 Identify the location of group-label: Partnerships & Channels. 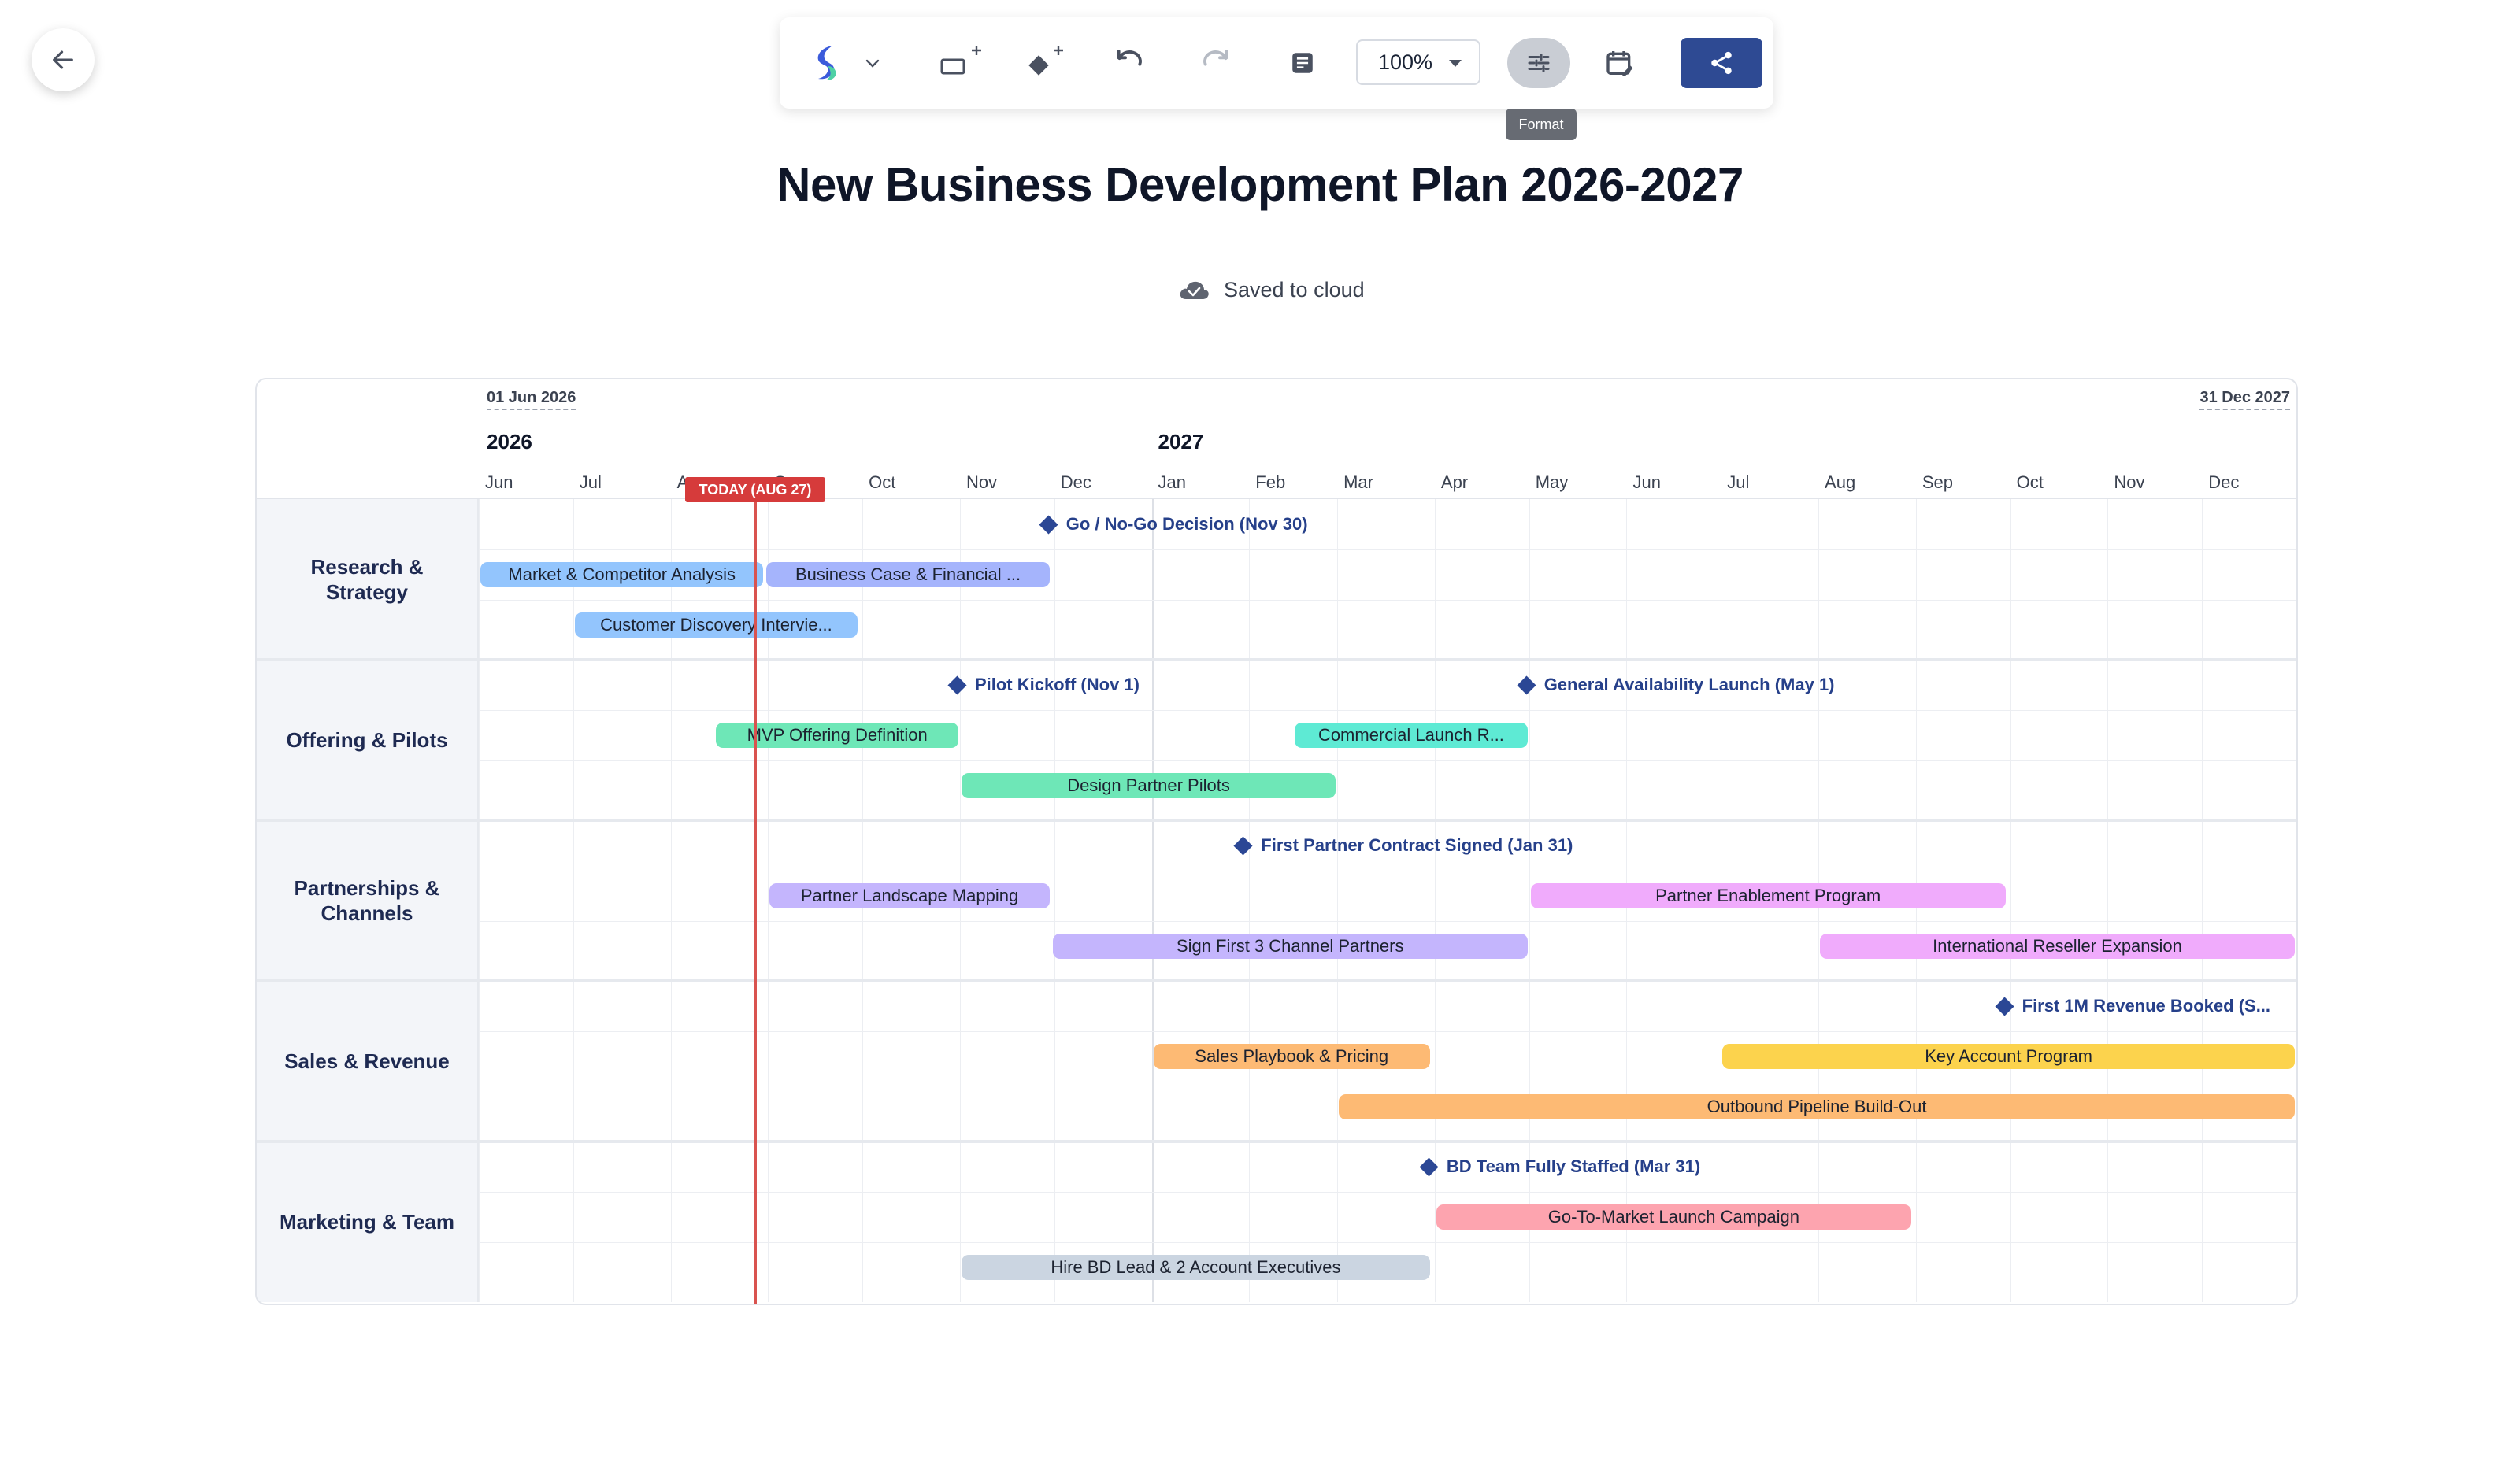
(368, 900).